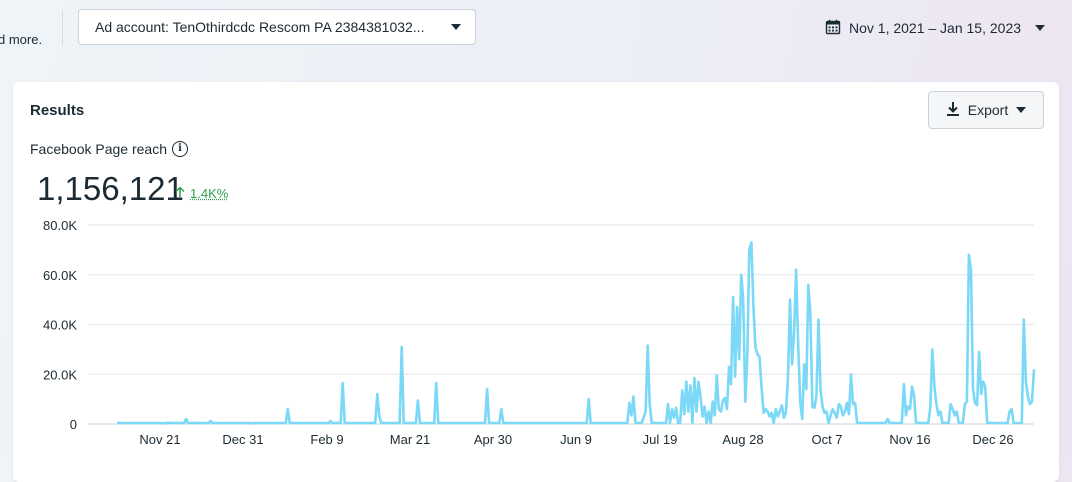  Describe the element at coordinates (742, 439) in the screenshot. I see `x-tick-label: Aug 28` at that location.